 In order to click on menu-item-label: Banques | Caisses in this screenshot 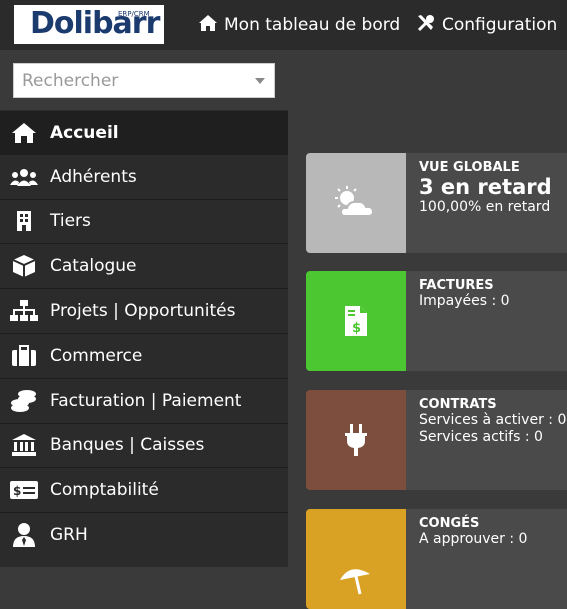, I will do `click(127, 445)`.